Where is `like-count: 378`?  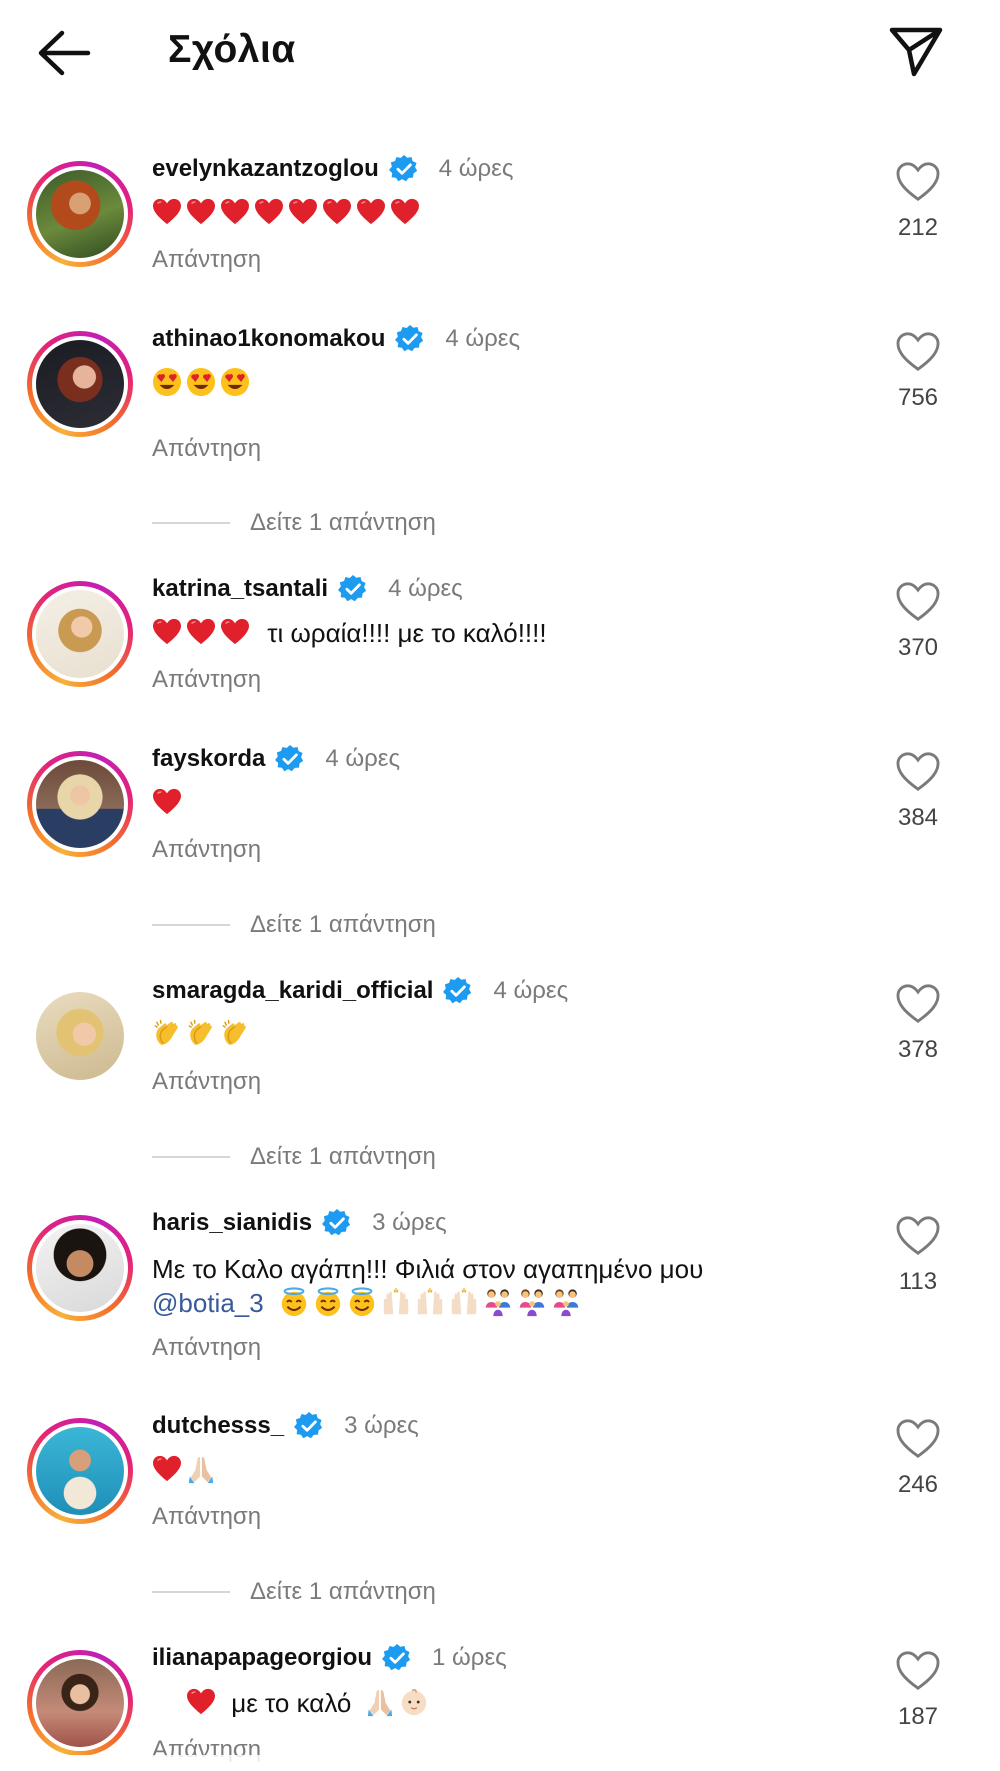 like-count: 378 is located at coordinates (918, 1049).